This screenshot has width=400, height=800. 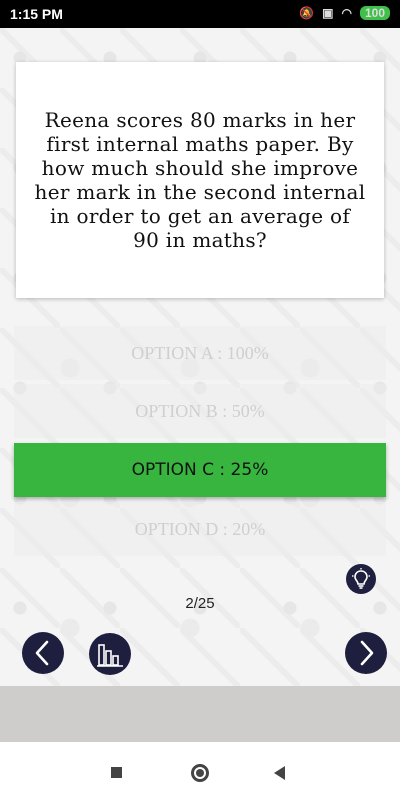 I want to click on status-icons: 🔕 ▣ ◠ 100, so click(x=344, y=13).